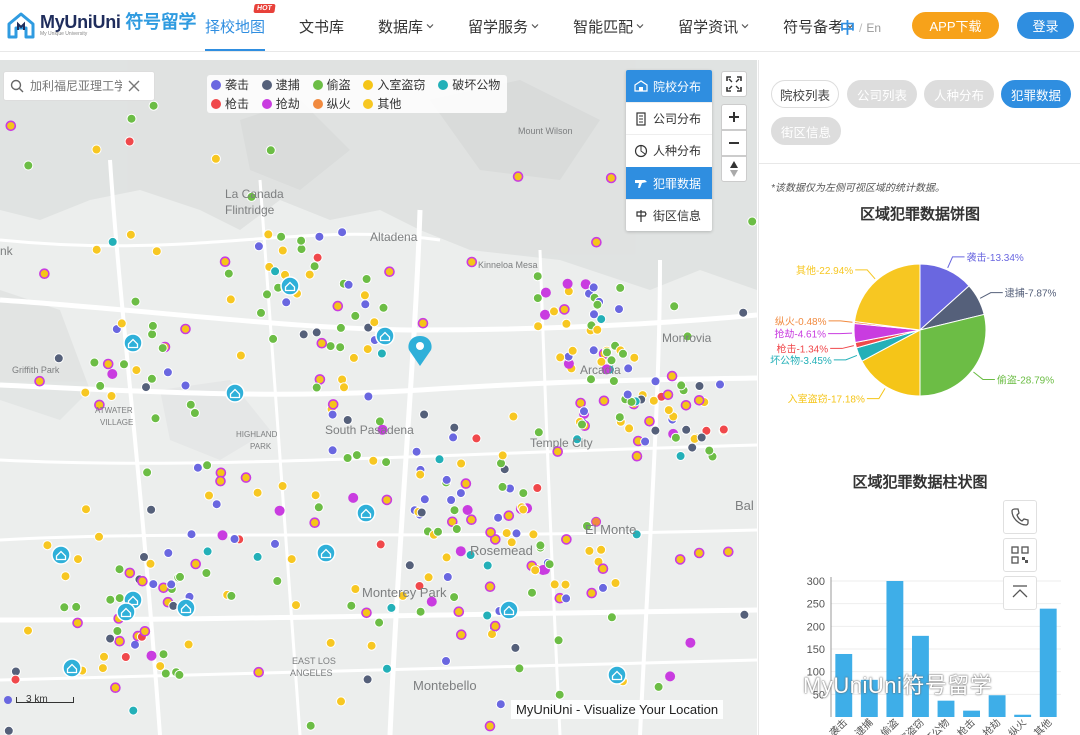  I want to click on legend-item: 枪击, so click(231, 103).